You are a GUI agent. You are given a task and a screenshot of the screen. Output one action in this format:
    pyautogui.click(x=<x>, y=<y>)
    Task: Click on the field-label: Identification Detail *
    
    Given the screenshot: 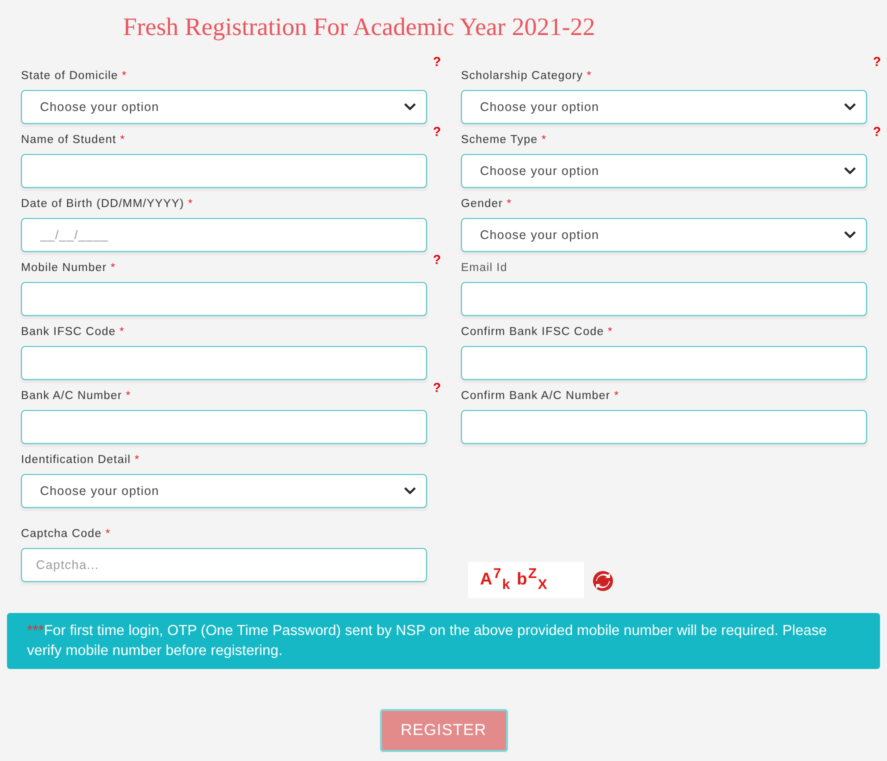 What is the action you would take?
    pyautogui.click(x=81, y=460)
    